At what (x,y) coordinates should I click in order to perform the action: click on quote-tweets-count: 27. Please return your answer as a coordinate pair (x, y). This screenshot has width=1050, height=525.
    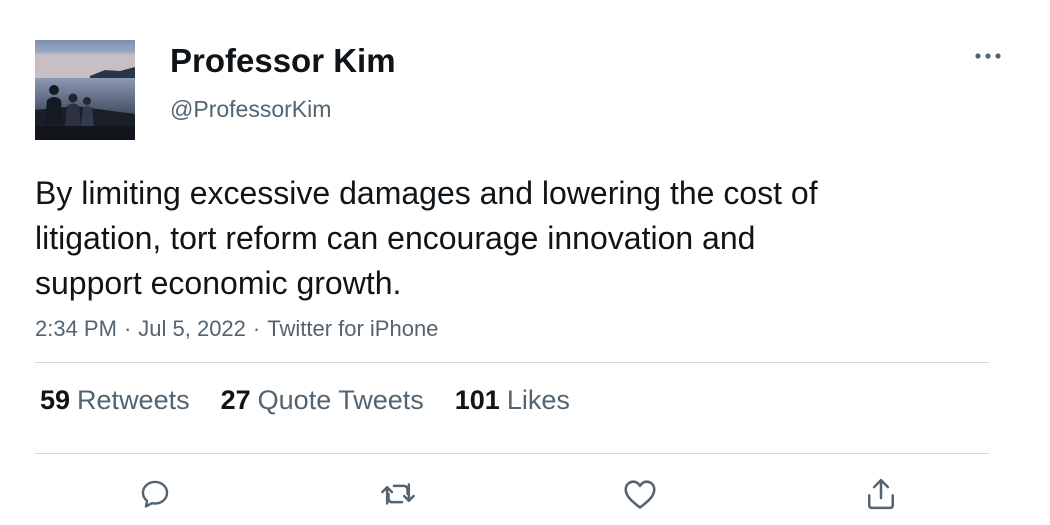
    Looking at the image, I should click on (235, 400).